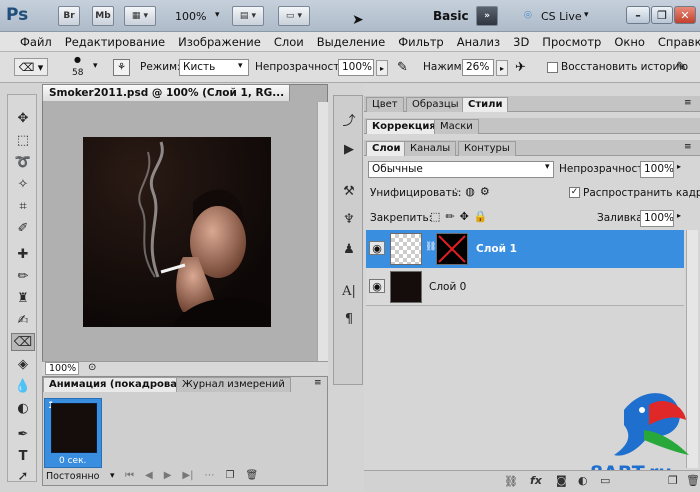 The width and height of the screenshot is (700, 492). I want to click on layer-style-icon: fx, so click(536, 480).